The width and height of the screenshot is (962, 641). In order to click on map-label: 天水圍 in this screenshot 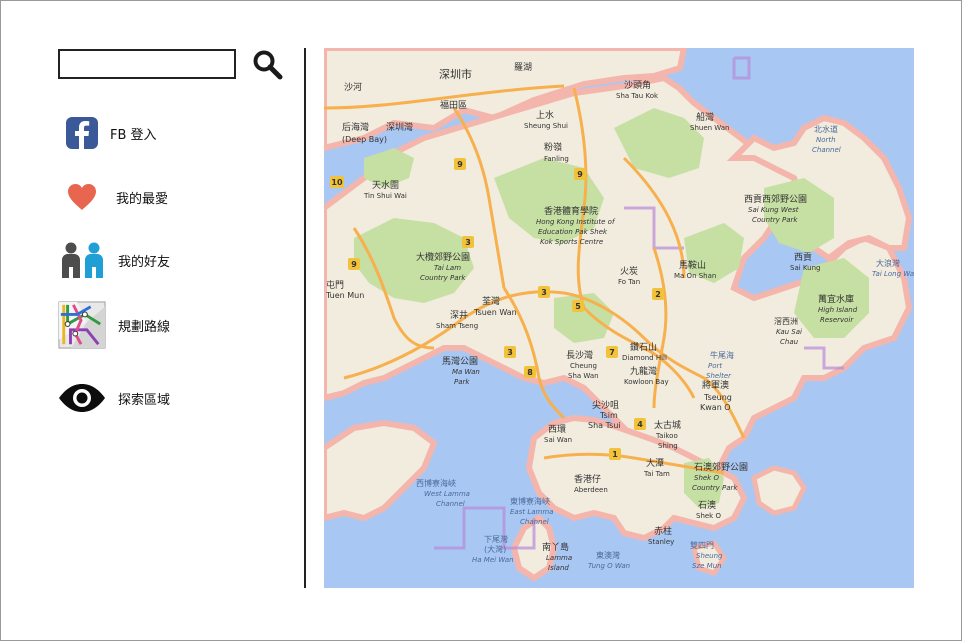, I will do `click(385, 185)`.